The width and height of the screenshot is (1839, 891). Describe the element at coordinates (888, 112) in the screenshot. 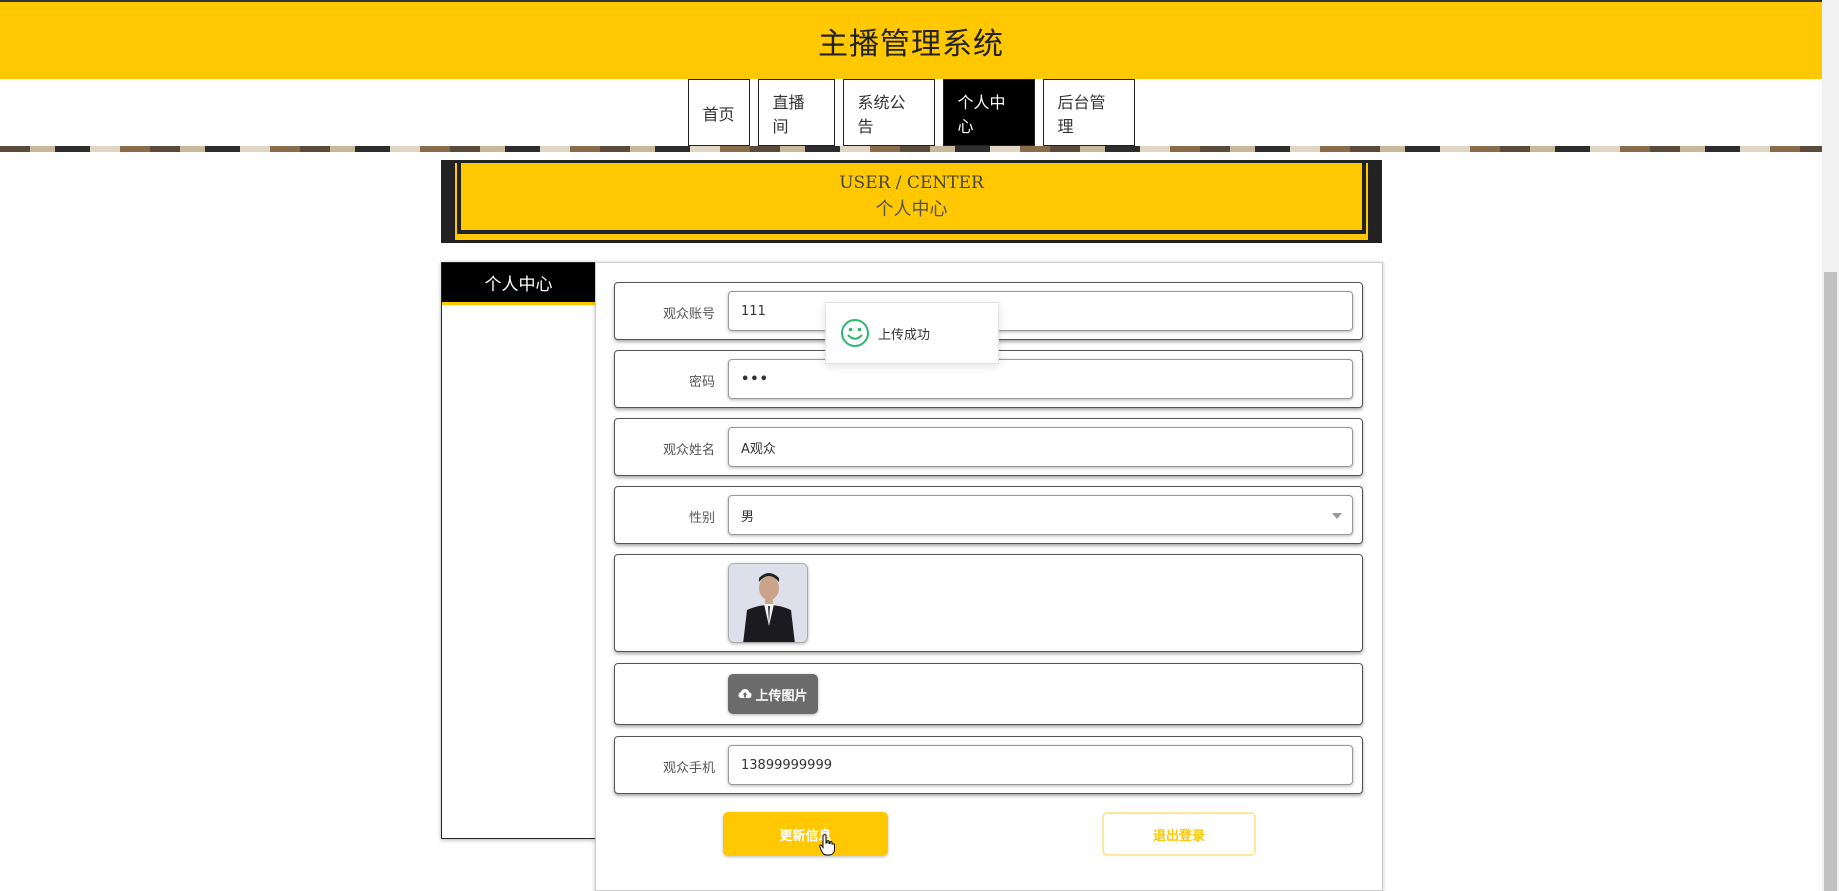

I see `nav-item-announcements: 系统公告` at that location.